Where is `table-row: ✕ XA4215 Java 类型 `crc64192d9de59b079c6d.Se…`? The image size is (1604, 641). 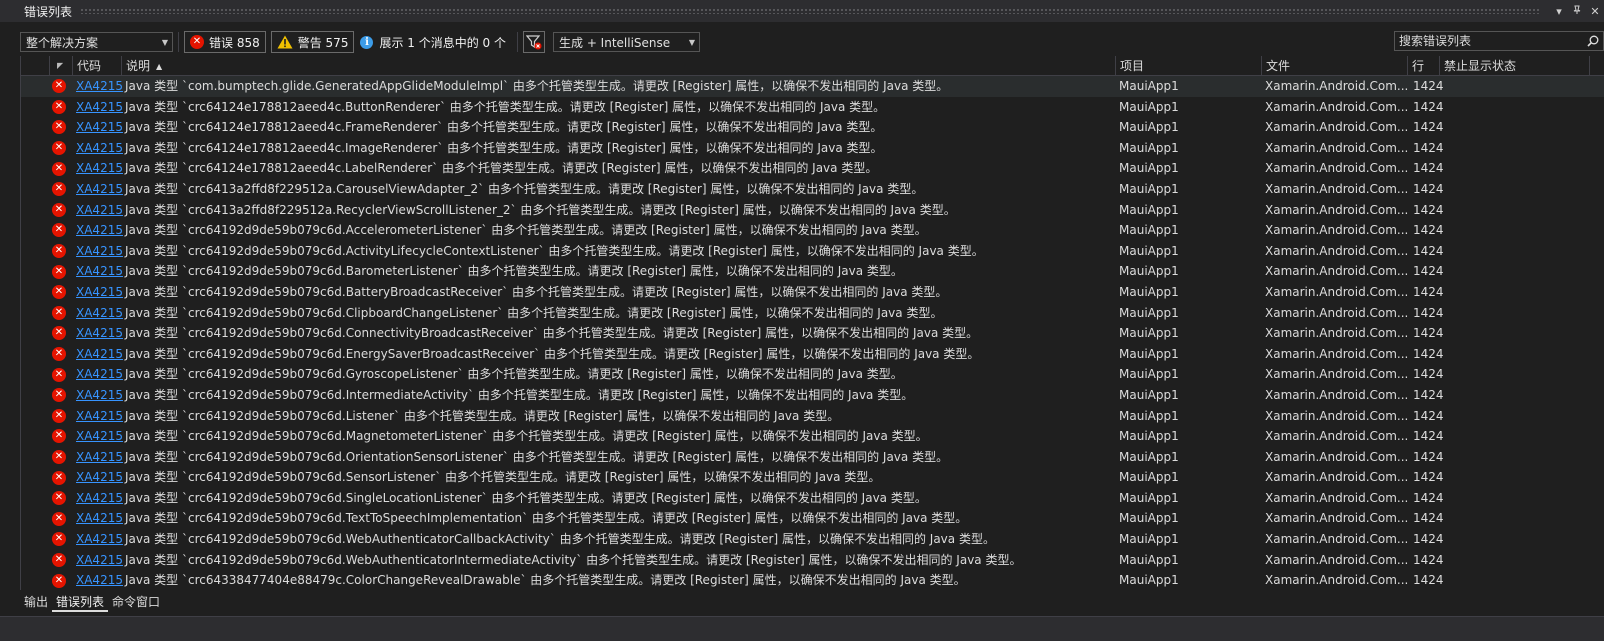
table-row: ✕ XA4215 Java 类型 `crc64192d9de59b079c6d.Se… is located at coordinates (812, 477).